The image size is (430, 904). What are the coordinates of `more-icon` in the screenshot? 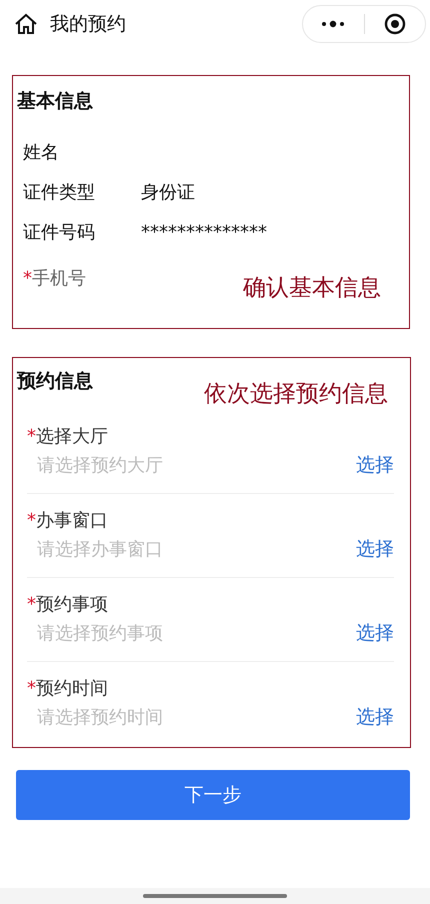 It's located at (333, 24).